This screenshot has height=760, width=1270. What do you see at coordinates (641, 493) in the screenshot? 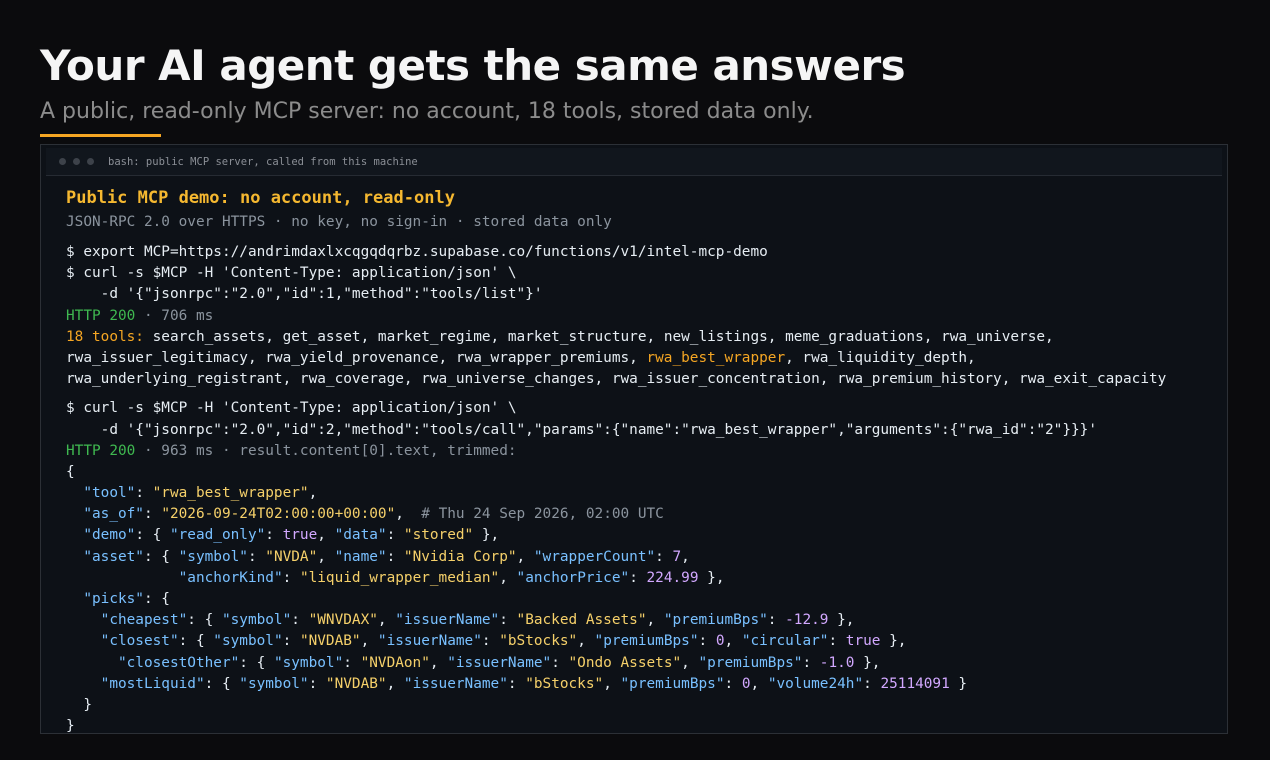
I see `terminal-line: "tool": "rwa_best_wrapper",` at bounding box center [641, 493].